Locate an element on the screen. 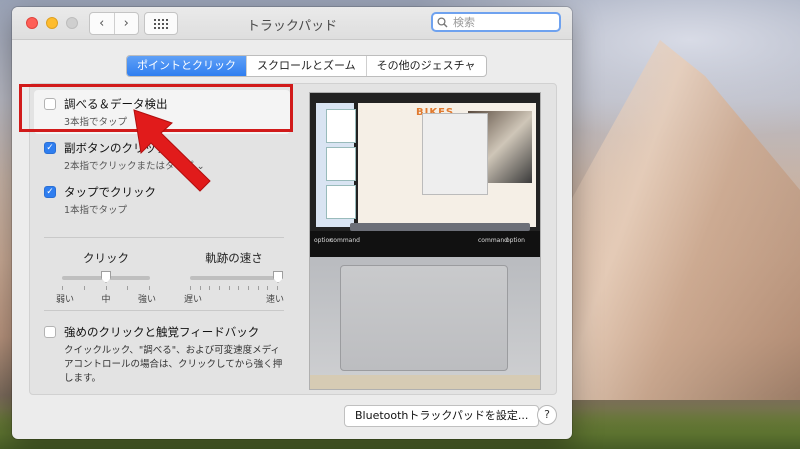  secondary-click-checkbox: ✓ is located at coordinates (50, 148).